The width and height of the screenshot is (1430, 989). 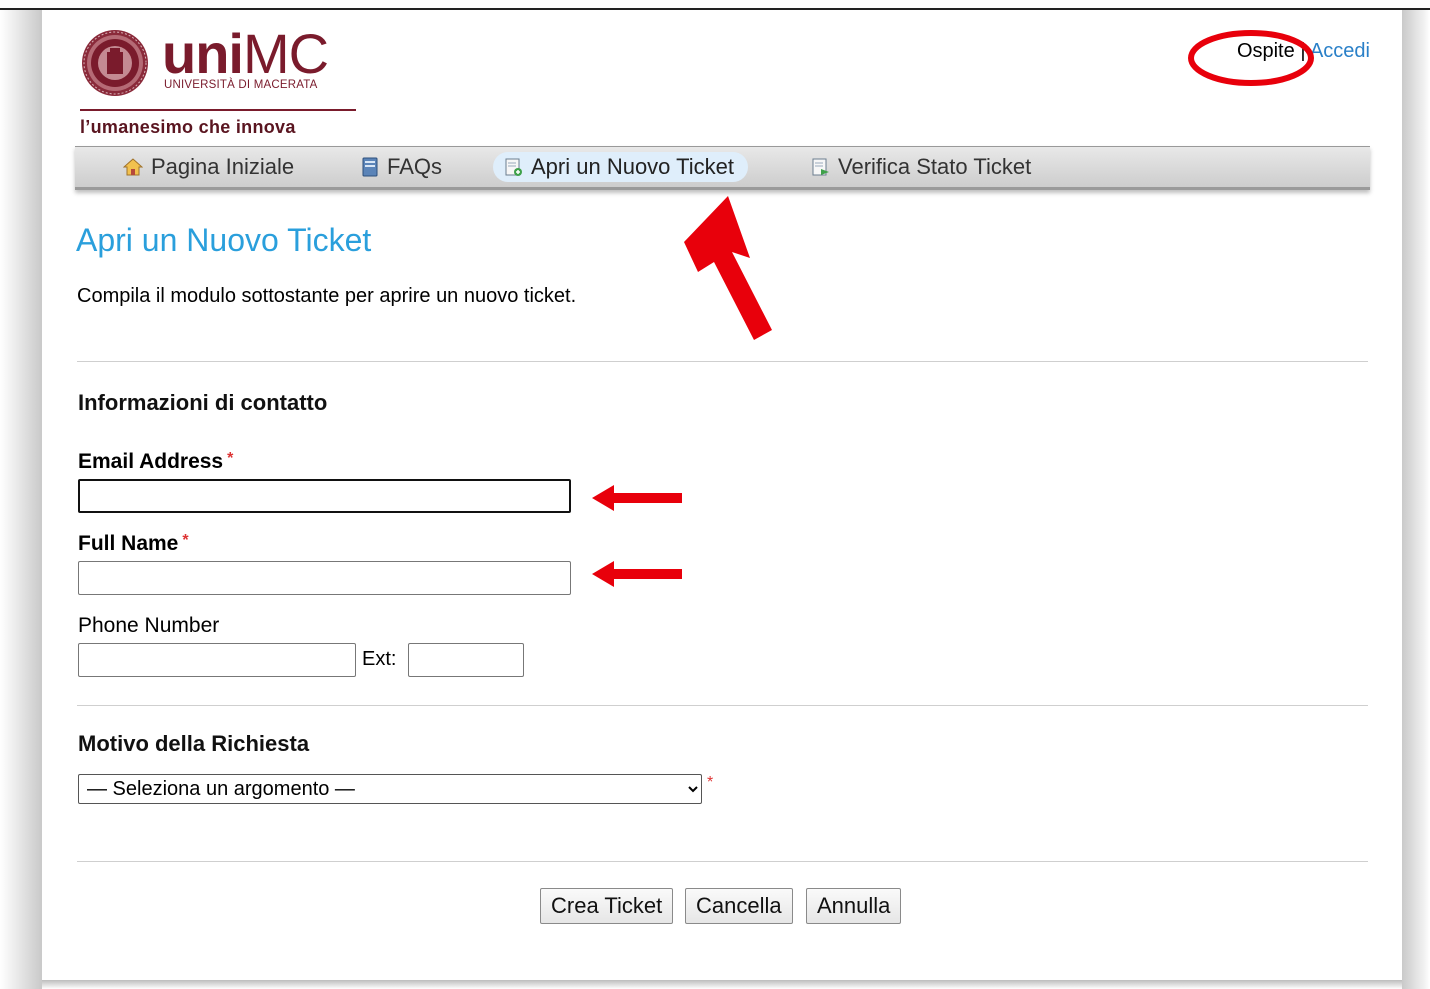 I want to click on nav-item-home: Pagina Iniziale, so click(x=210, y=167).